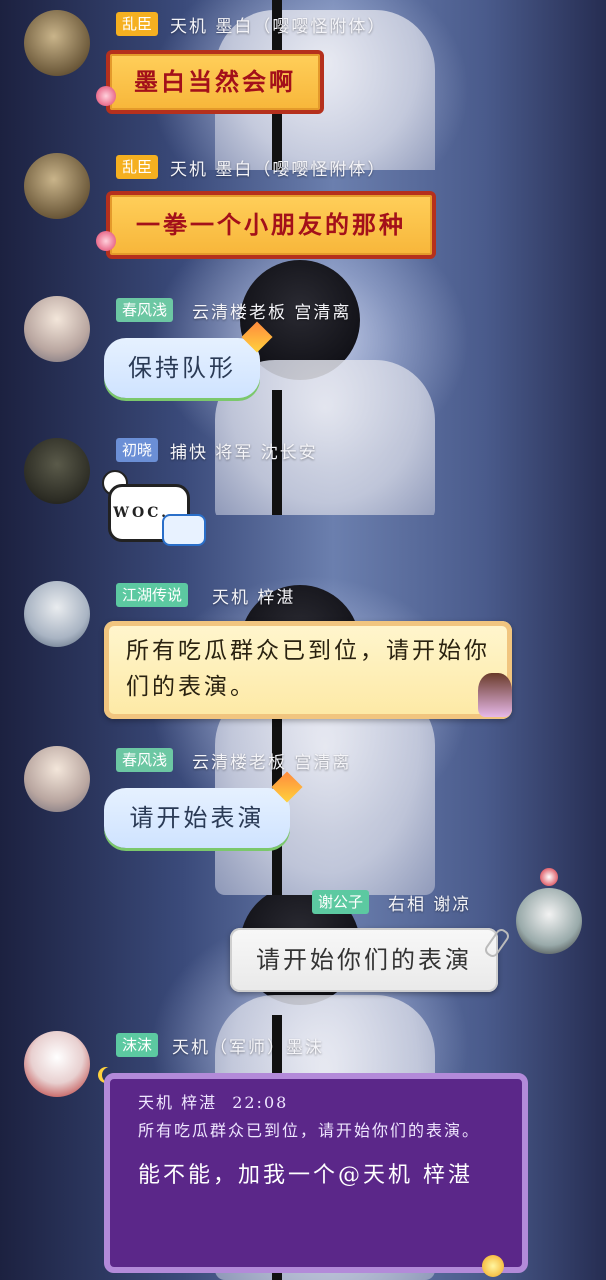 This screenshot has width=606, height=1280. Describe the element at coordinates (303, 805) in the screenshot. I see `chat-message: 春风浅 云清楼老板 宫清离 请开始表演` at that location.